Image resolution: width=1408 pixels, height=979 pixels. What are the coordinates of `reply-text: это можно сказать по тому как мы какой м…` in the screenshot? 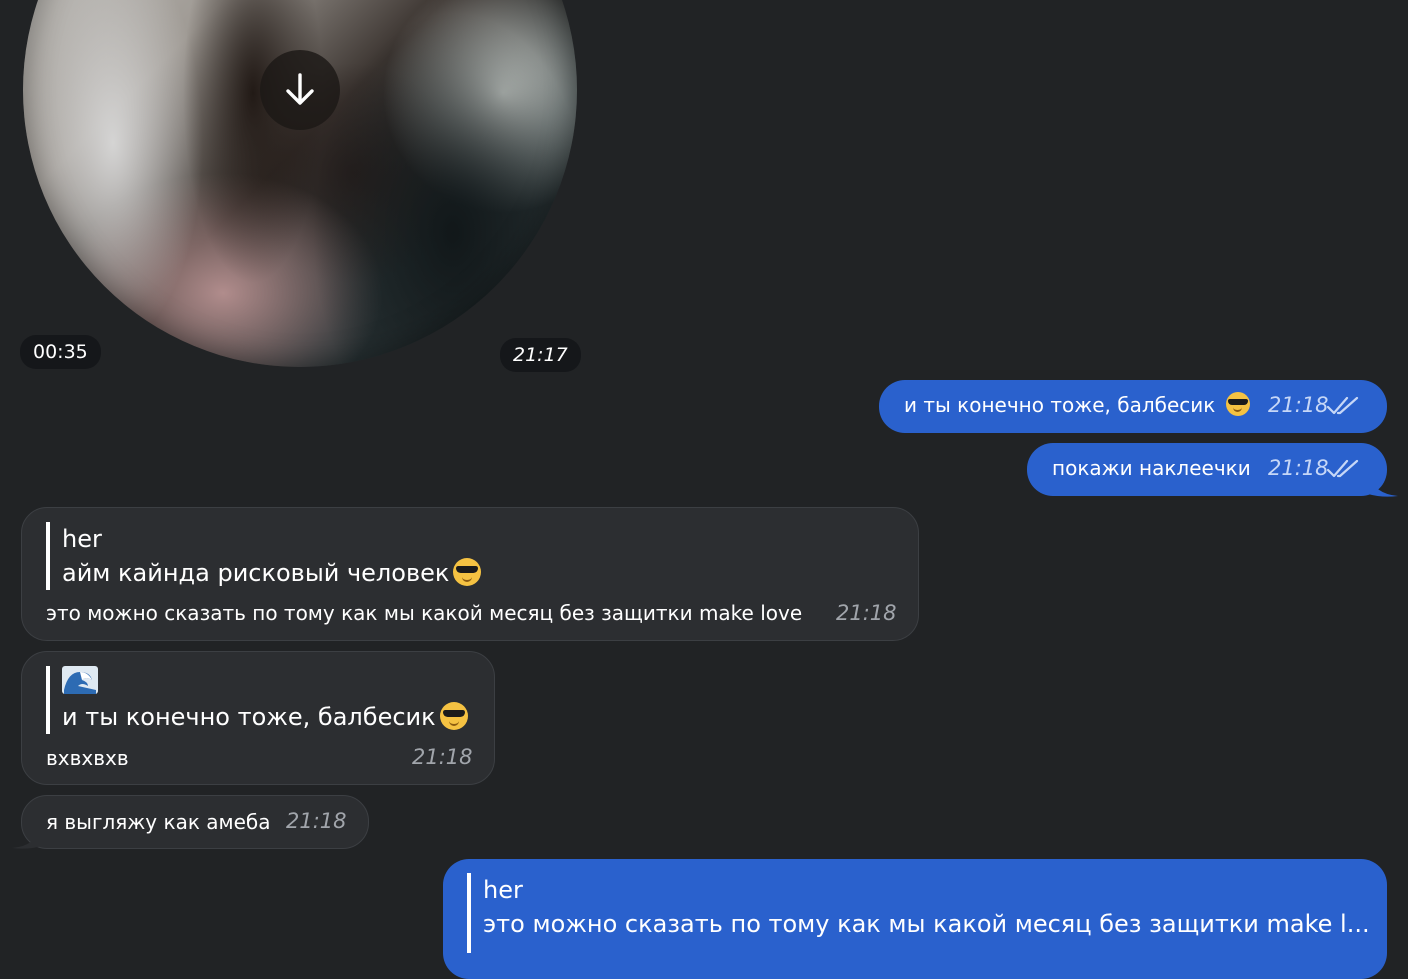 It's located at (926, 924).